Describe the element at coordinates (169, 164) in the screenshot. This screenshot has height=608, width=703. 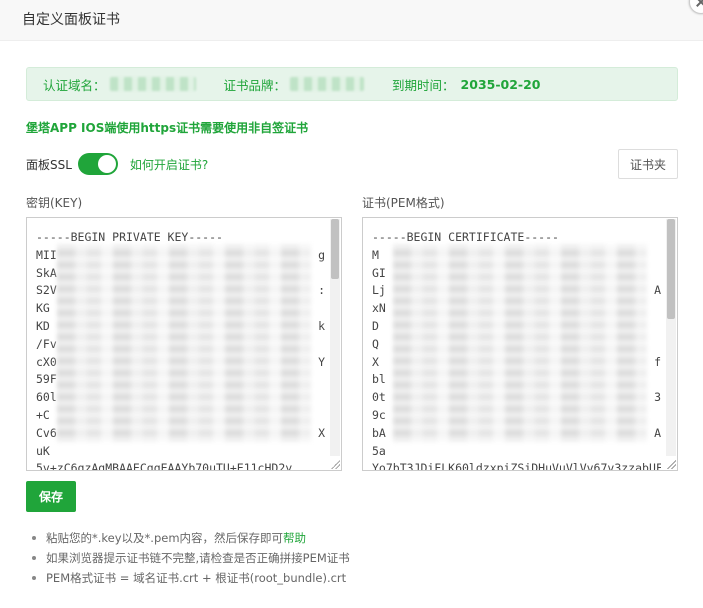
I see `how-to-enable-cert-link: 如何开启证书?` at that location.